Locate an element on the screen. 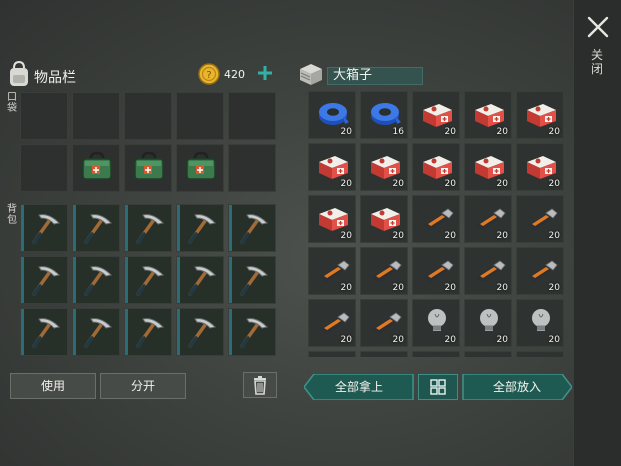 The height and width of the screenshot is (466, 621). put-all-button: 全部放入 is located at coordinates (517, 387).